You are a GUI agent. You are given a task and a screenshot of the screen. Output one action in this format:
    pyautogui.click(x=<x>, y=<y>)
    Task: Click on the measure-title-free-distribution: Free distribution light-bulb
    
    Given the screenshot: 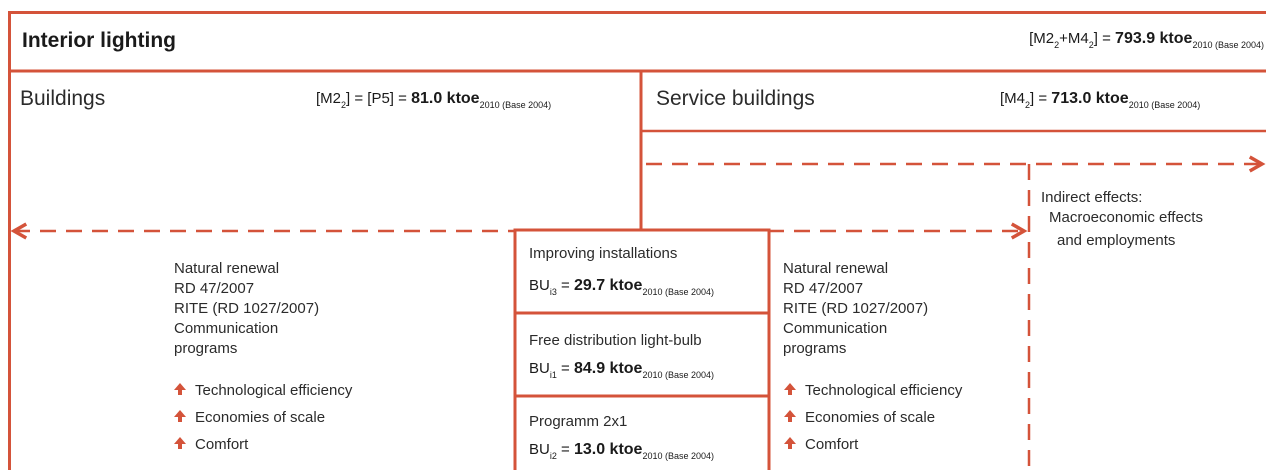 What is the action you would take?
    pyautogui.click(x=615, y=340)
    